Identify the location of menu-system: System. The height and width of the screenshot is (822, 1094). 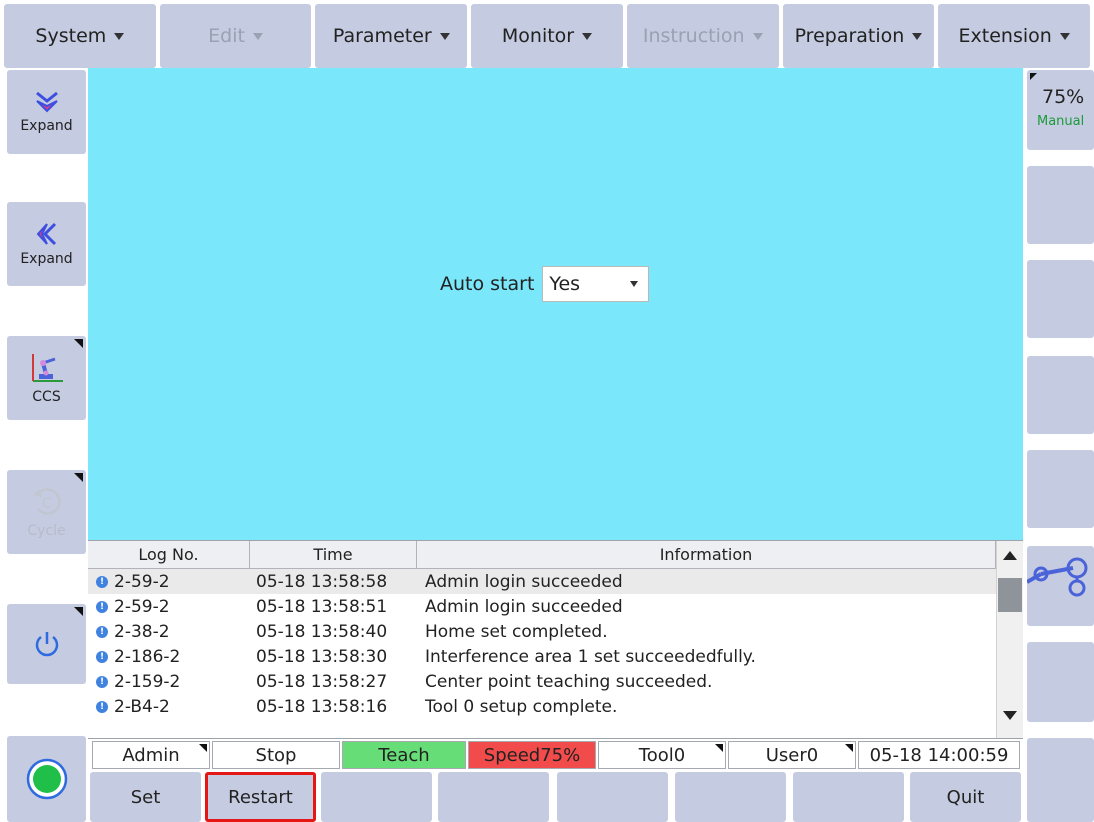
(80, 36).